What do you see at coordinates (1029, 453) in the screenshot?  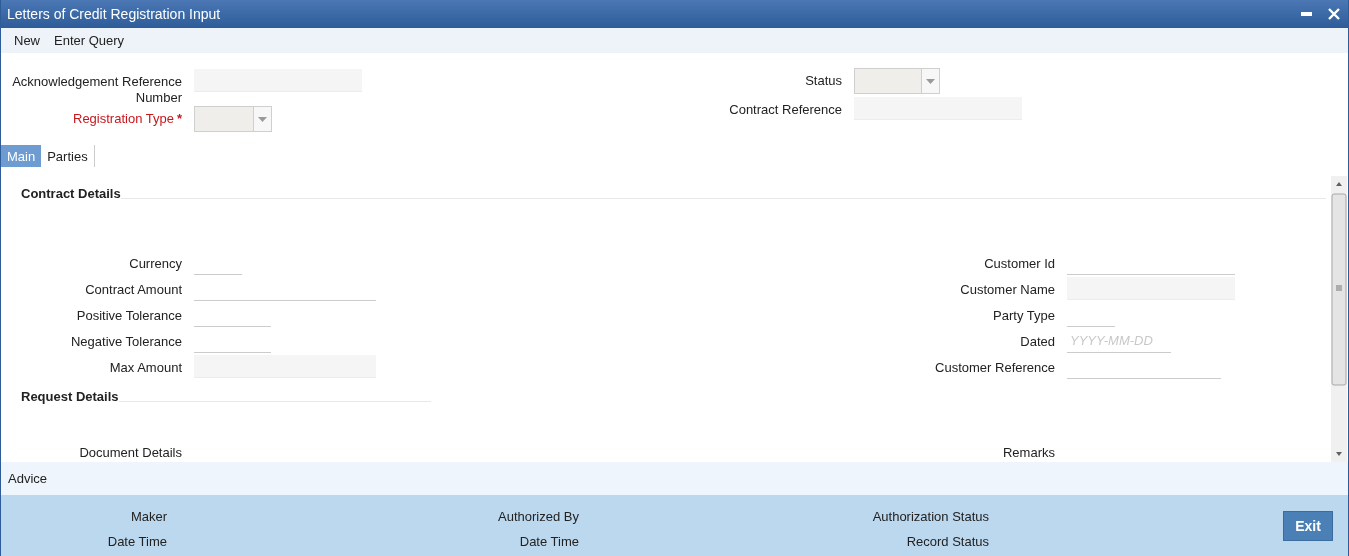 I see `field-label: Remarks` at bounding box center [1029, 453].